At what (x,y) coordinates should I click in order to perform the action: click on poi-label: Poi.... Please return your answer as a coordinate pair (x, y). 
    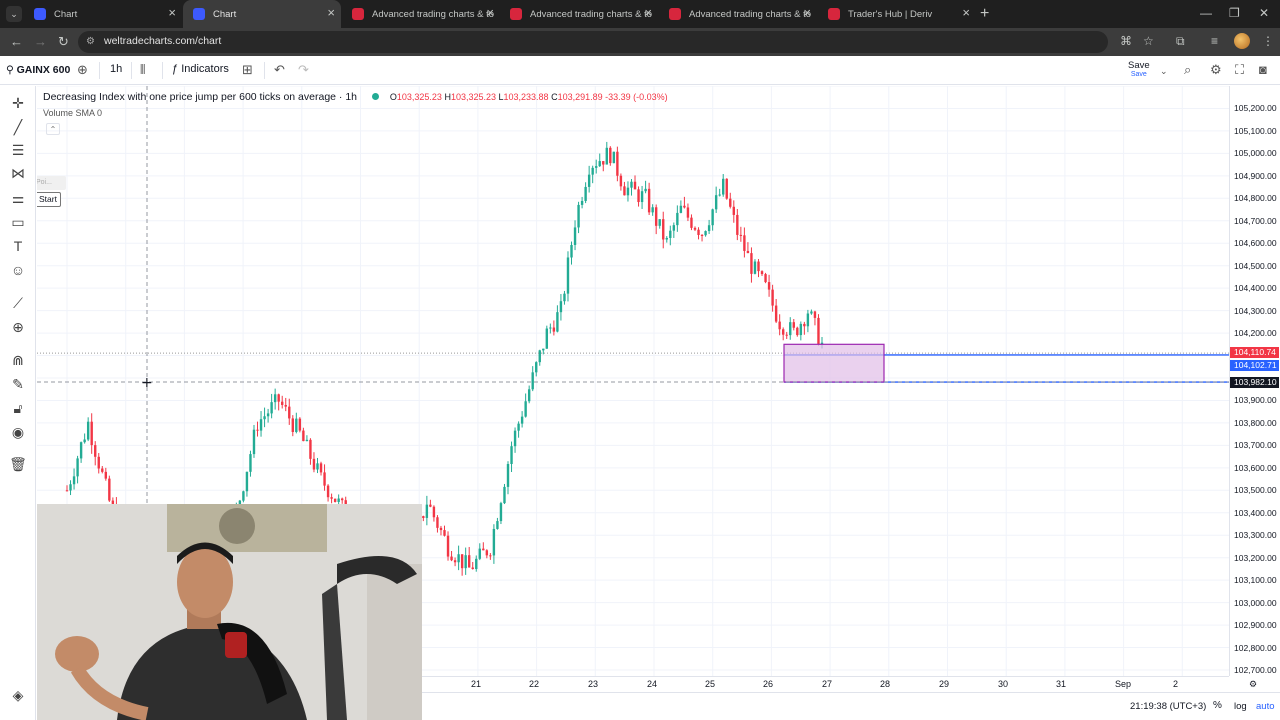
    Looking at the image, I should click on (51, 183).